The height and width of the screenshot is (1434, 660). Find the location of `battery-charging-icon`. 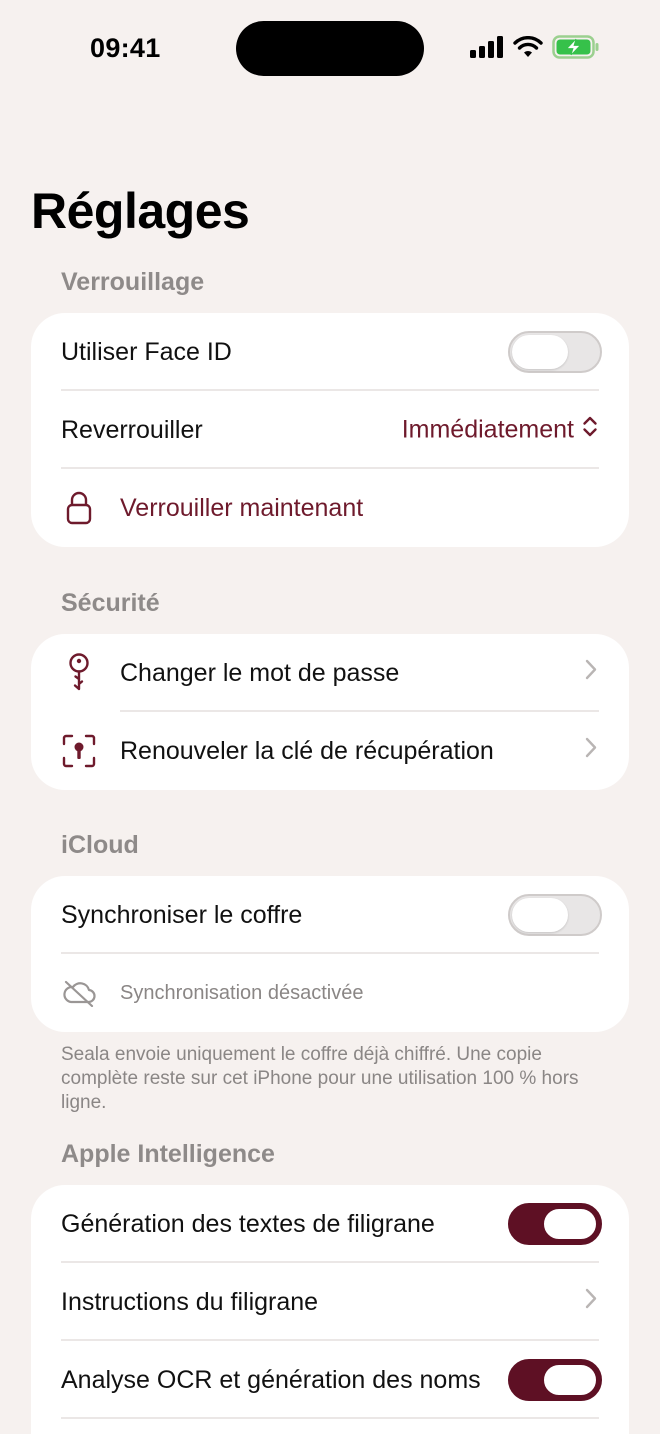

battery-charging-icon is located at coordinates (576, 49).